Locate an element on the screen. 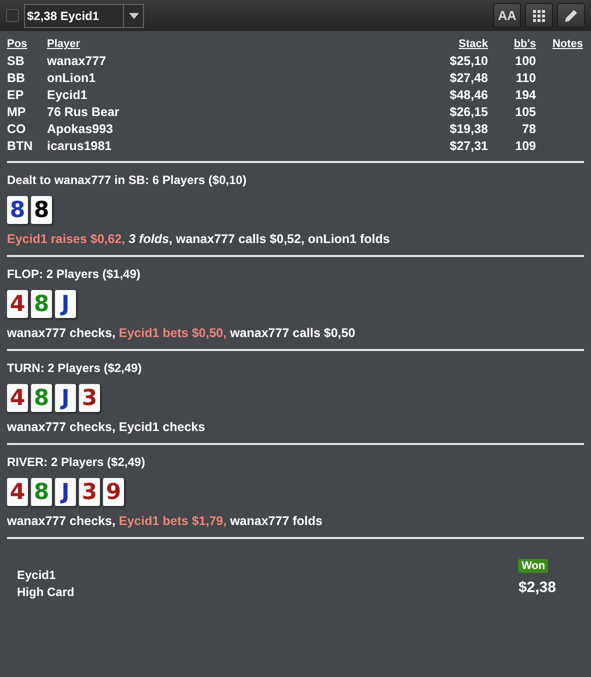 Image resolution: width=591 pixels, height=677 pixels. column-header: Notes is located at coordinates (560, 44).